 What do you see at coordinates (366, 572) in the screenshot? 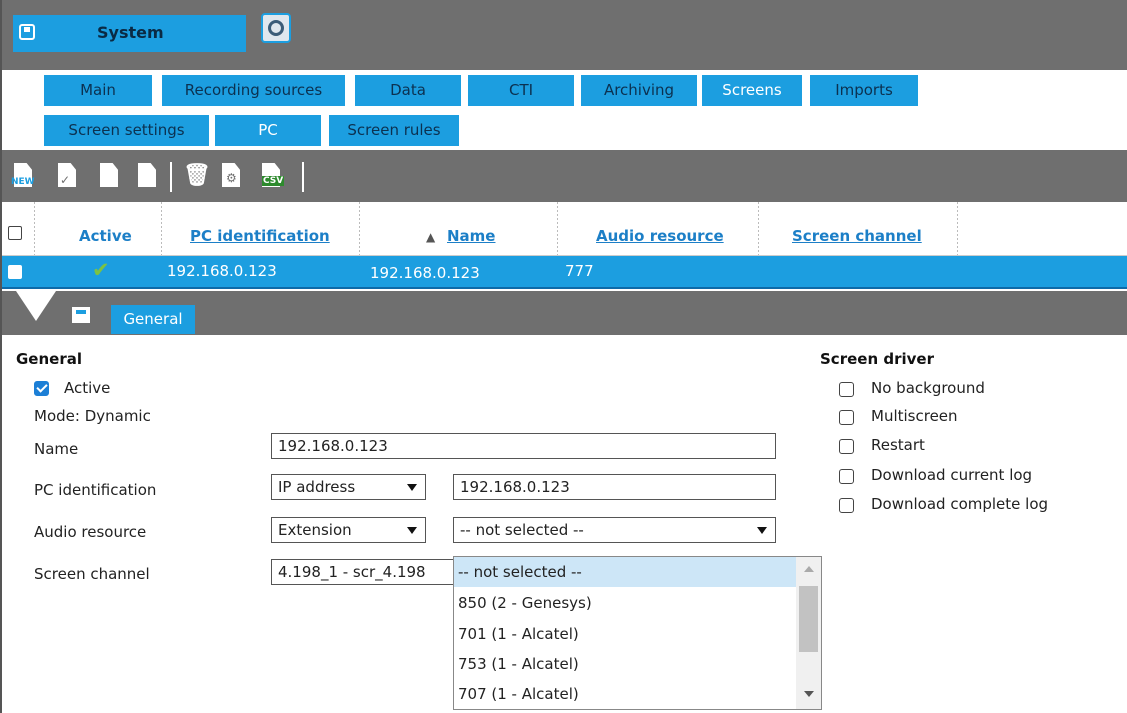
I see `screen-channel-input: 4.198_1 - scr_4.198` at bounding box center [366, 572].